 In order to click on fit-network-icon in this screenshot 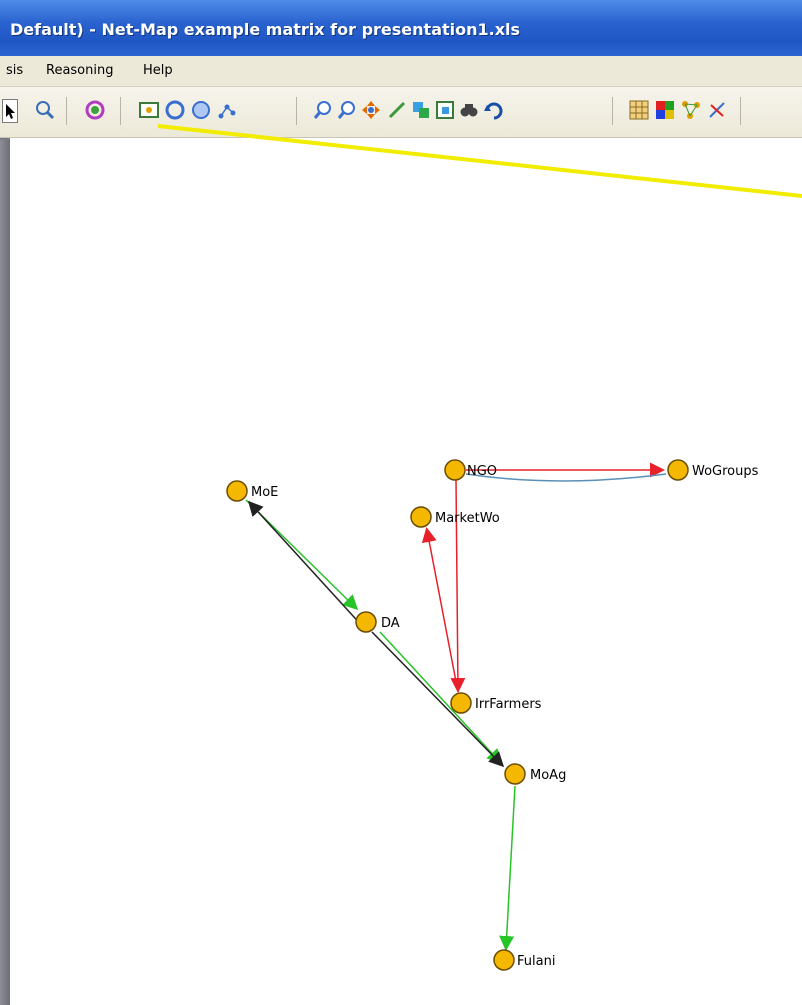, I will do `click(149, 110)`.